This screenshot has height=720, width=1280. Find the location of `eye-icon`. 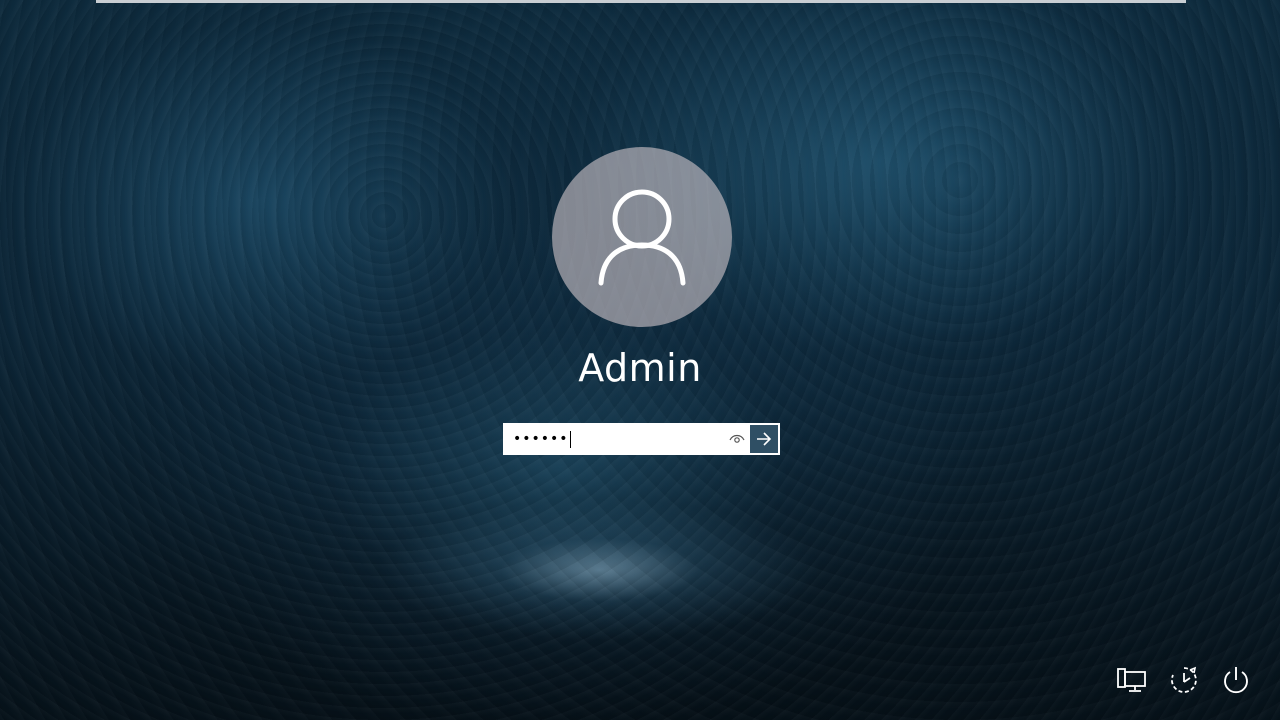

eye-icon is located at coordinates (737, 438).